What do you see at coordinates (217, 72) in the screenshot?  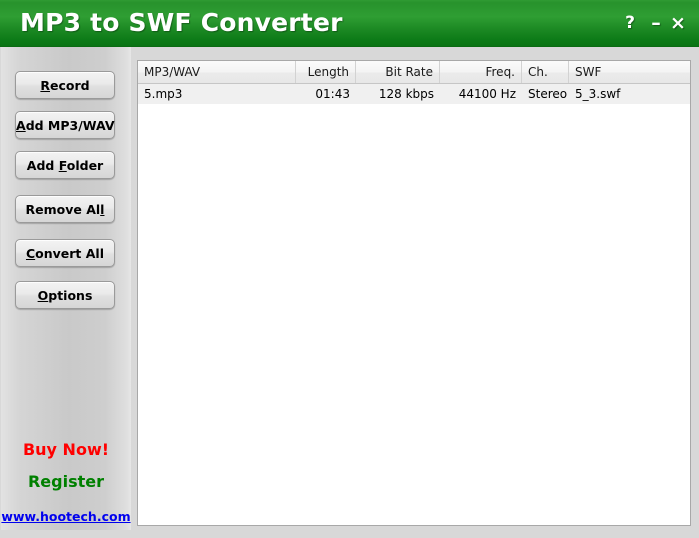 I see `column-header-mp3-wav: MP3/WAV` at bounding box center [217, 72].